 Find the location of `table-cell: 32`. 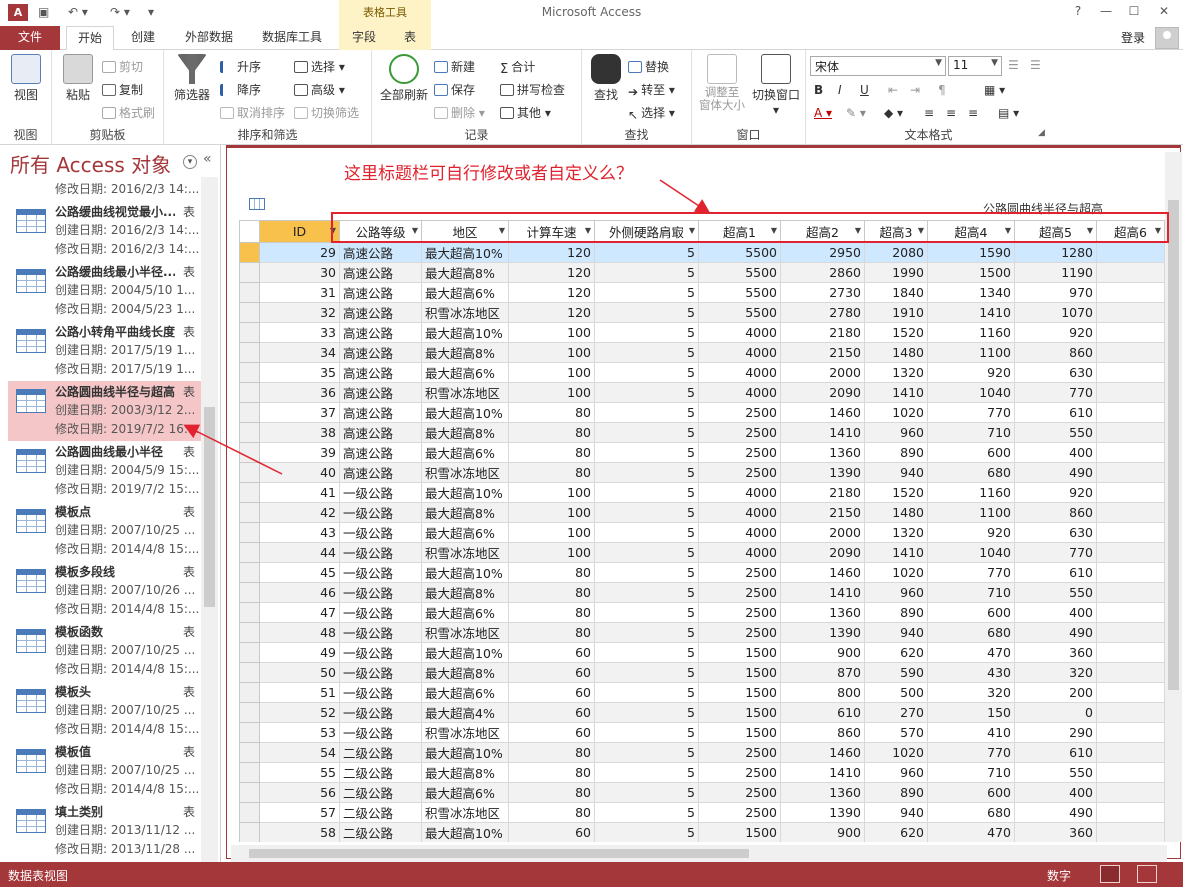

table-cell: 32 is located at coordinates (299, 312).